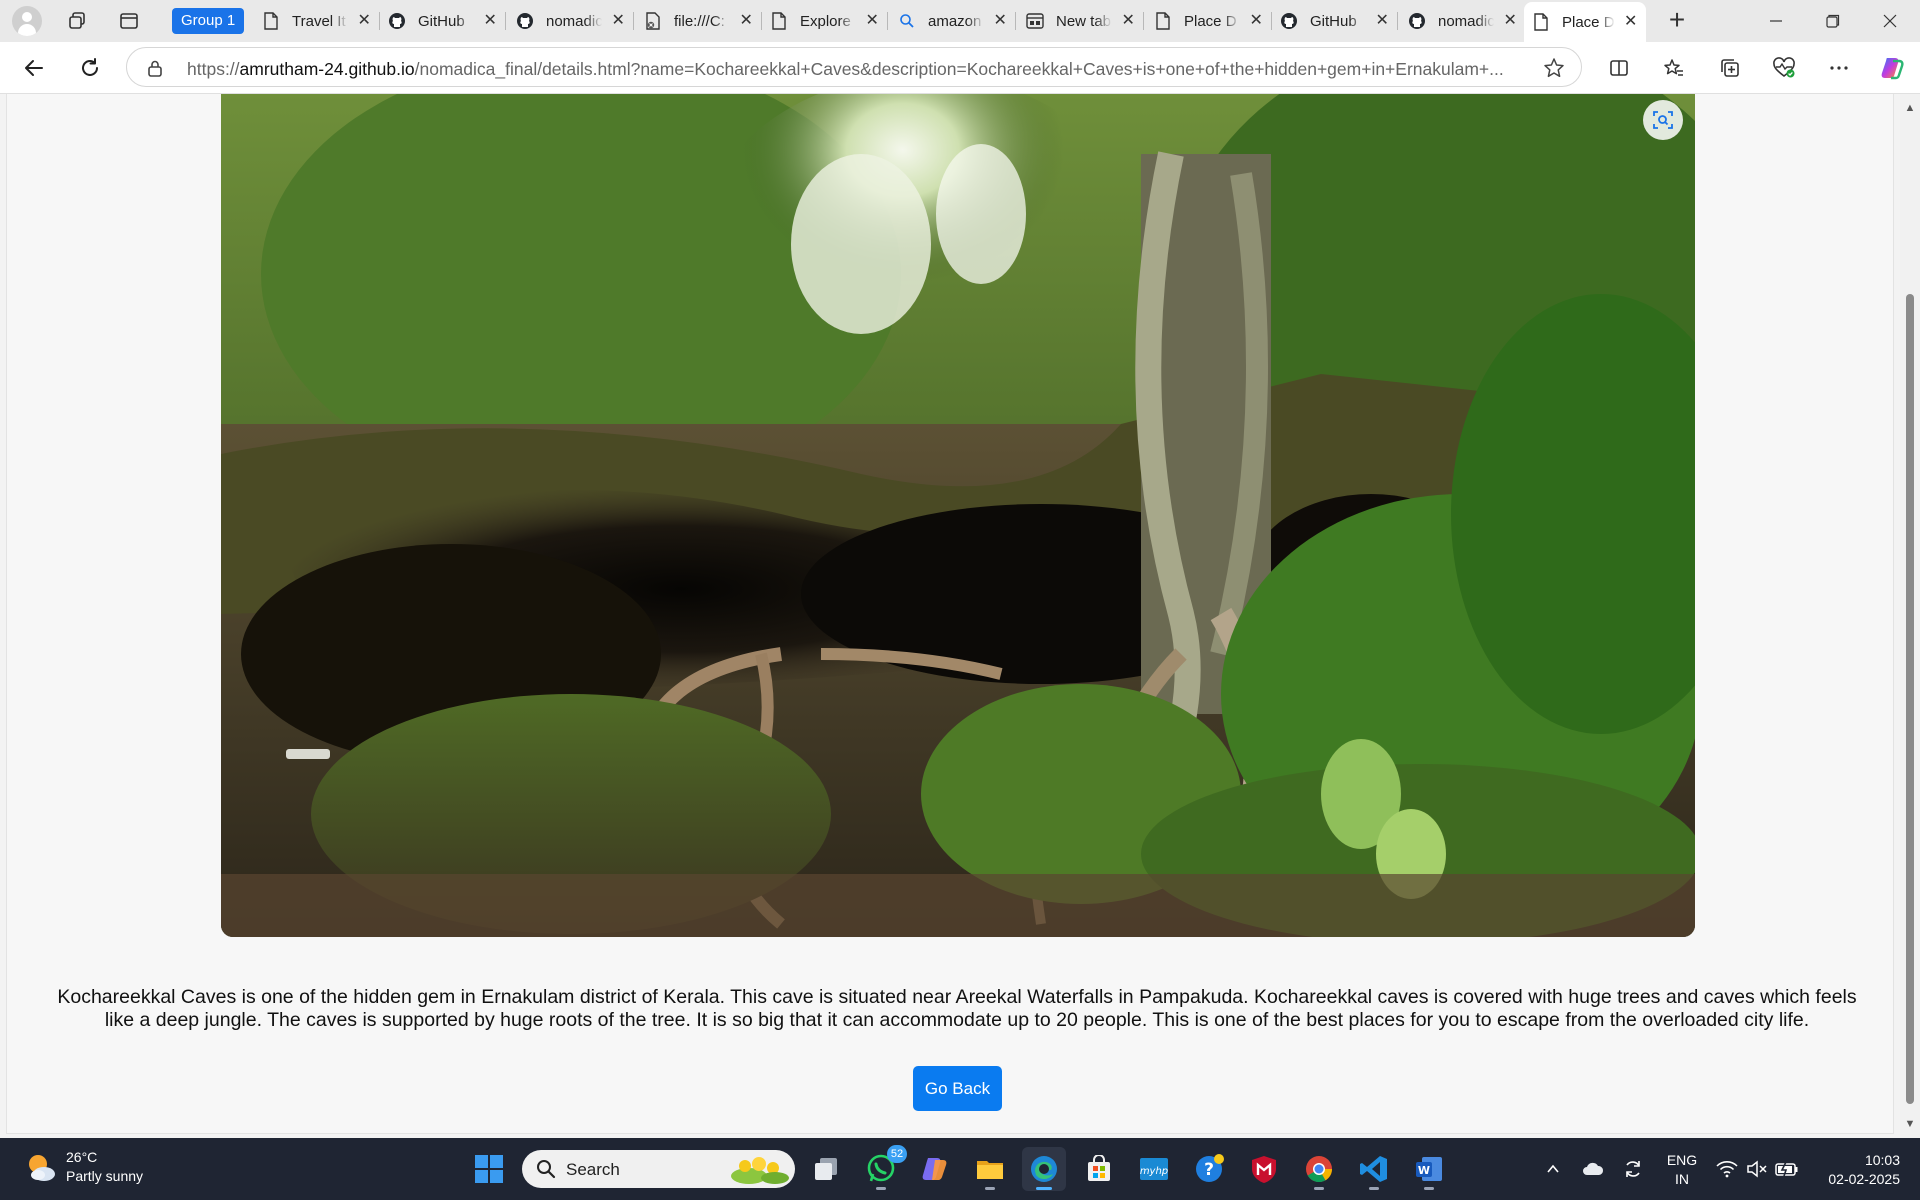 The height and width of the screenshot is (1200, 1920). I want to click on show-hidden-icons-button, so click(1553, 1169).